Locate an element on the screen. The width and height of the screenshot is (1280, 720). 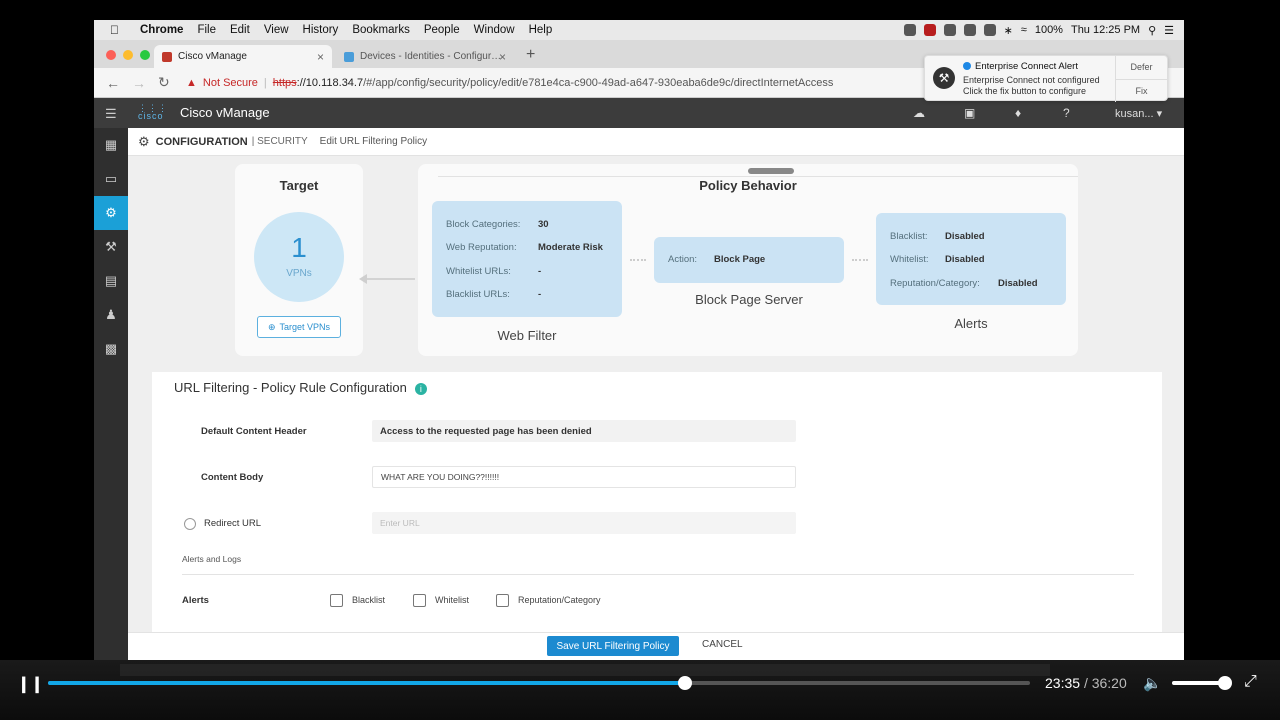
info-icon: i is located at coordinates (420, 389).